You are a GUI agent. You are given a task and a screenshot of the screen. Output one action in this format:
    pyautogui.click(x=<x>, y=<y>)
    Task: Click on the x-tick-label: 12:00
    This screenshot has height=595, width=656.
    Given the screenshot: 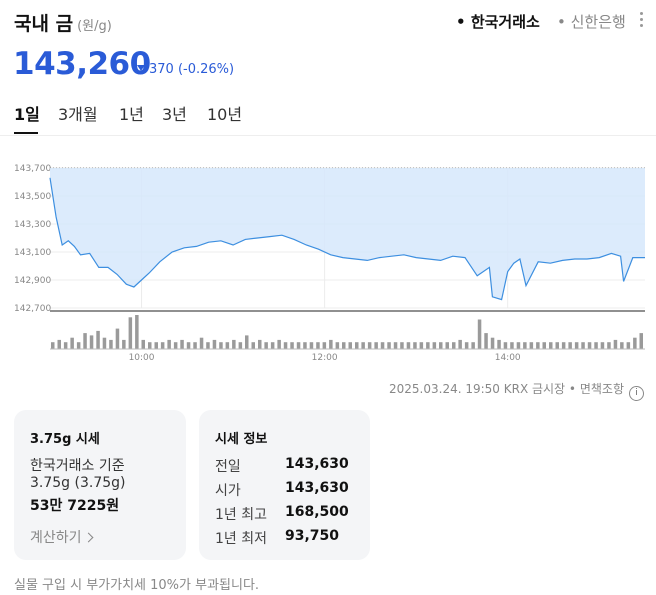 What is the action you would take?
    pyautogui.click(x=325, y=358)
    